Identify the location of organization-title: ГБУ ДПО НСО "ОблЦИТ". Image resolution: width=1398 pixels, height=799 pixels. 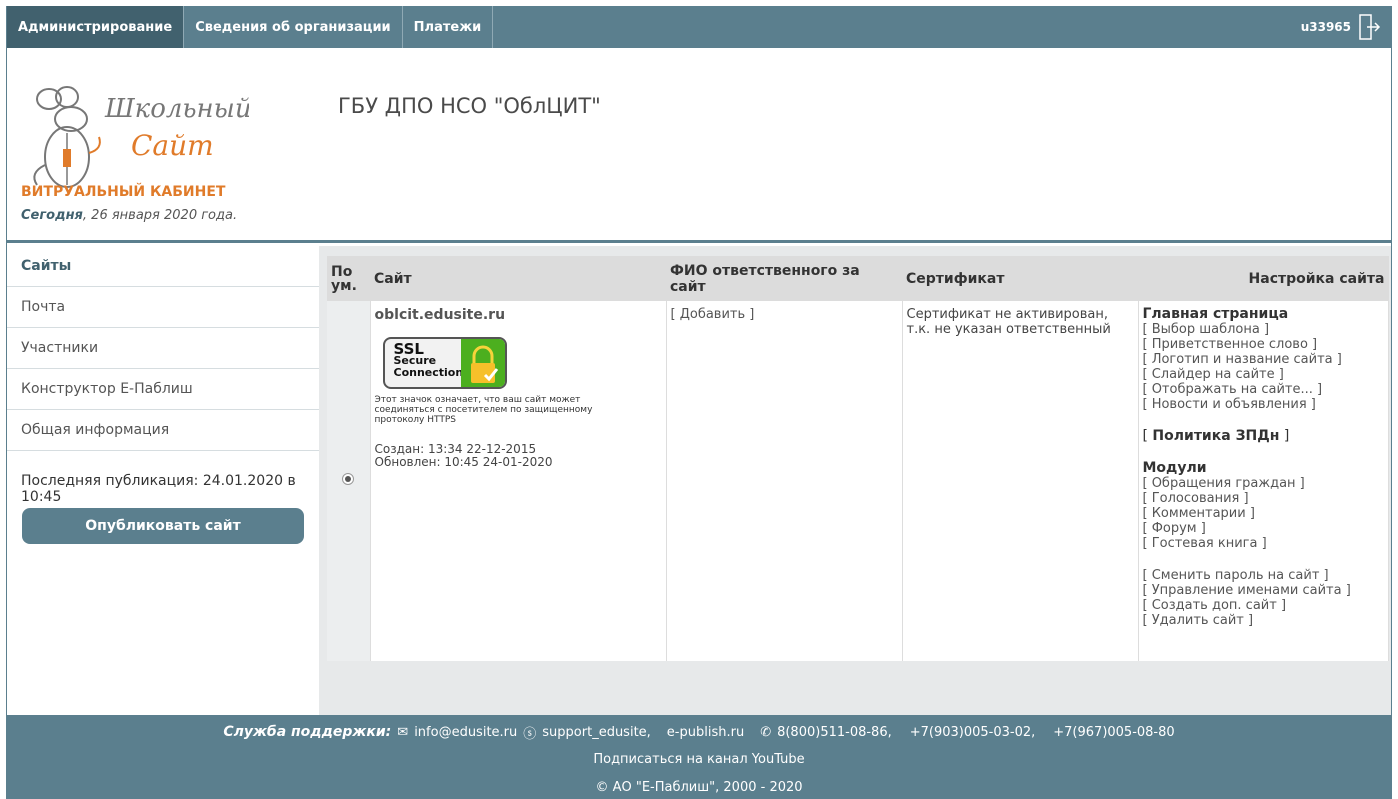
(469, 106).